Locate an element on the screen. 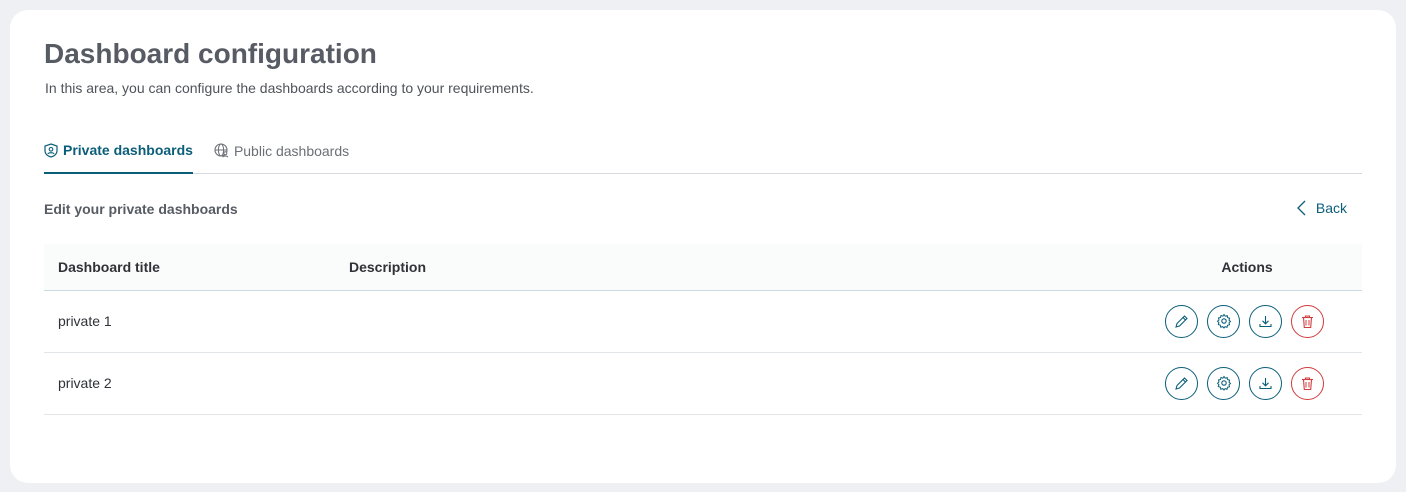 The height and width of the screenshot is (492, 1406). dashboard-title-cell: private 1 is located at coordinates (85, 321).